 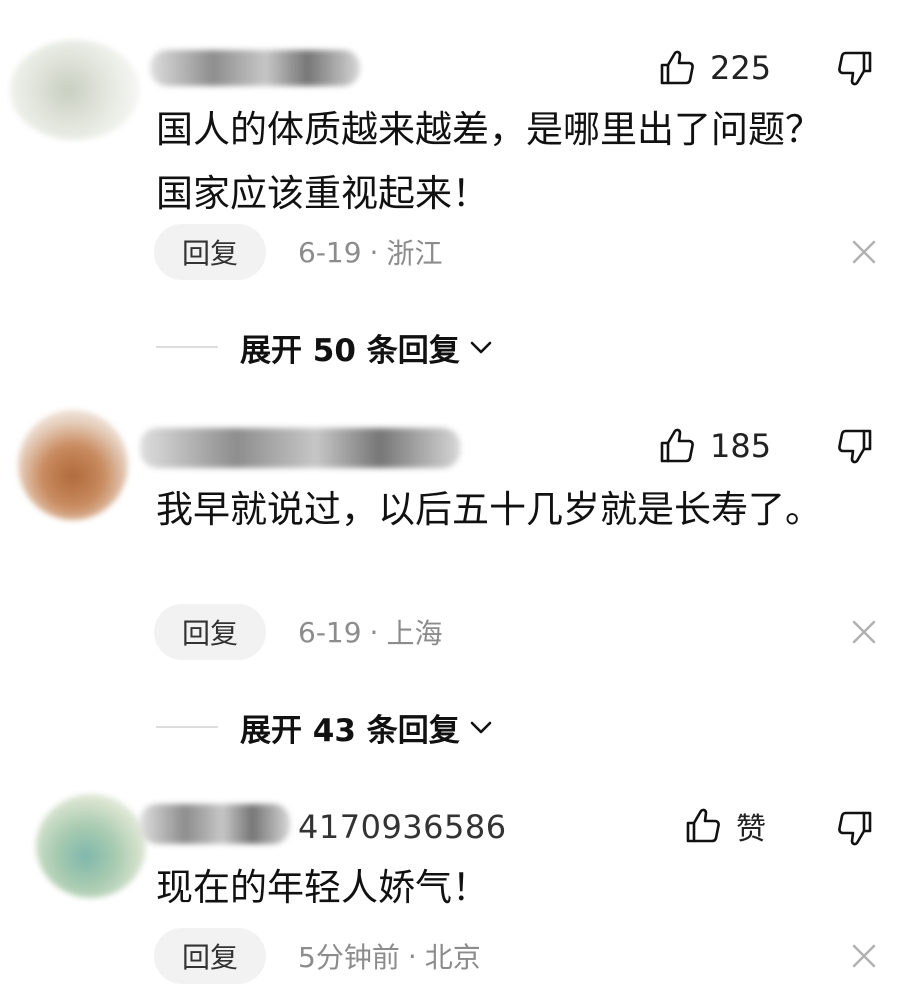 I want to click on comment-location: 北京, so click(x=452, y=957).